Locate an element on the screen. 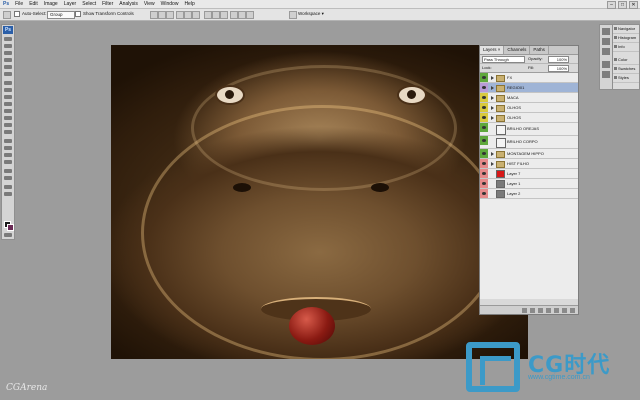  history-brush-tool-icon is located at coordinates (8, 104).